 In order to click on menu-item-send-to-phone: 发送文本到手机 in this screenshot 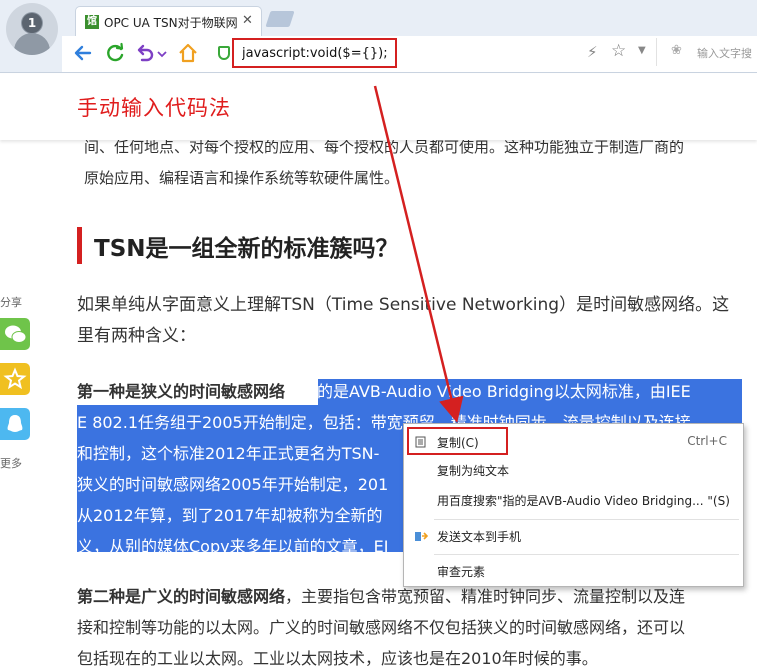, I will do `click(573, 536)`.